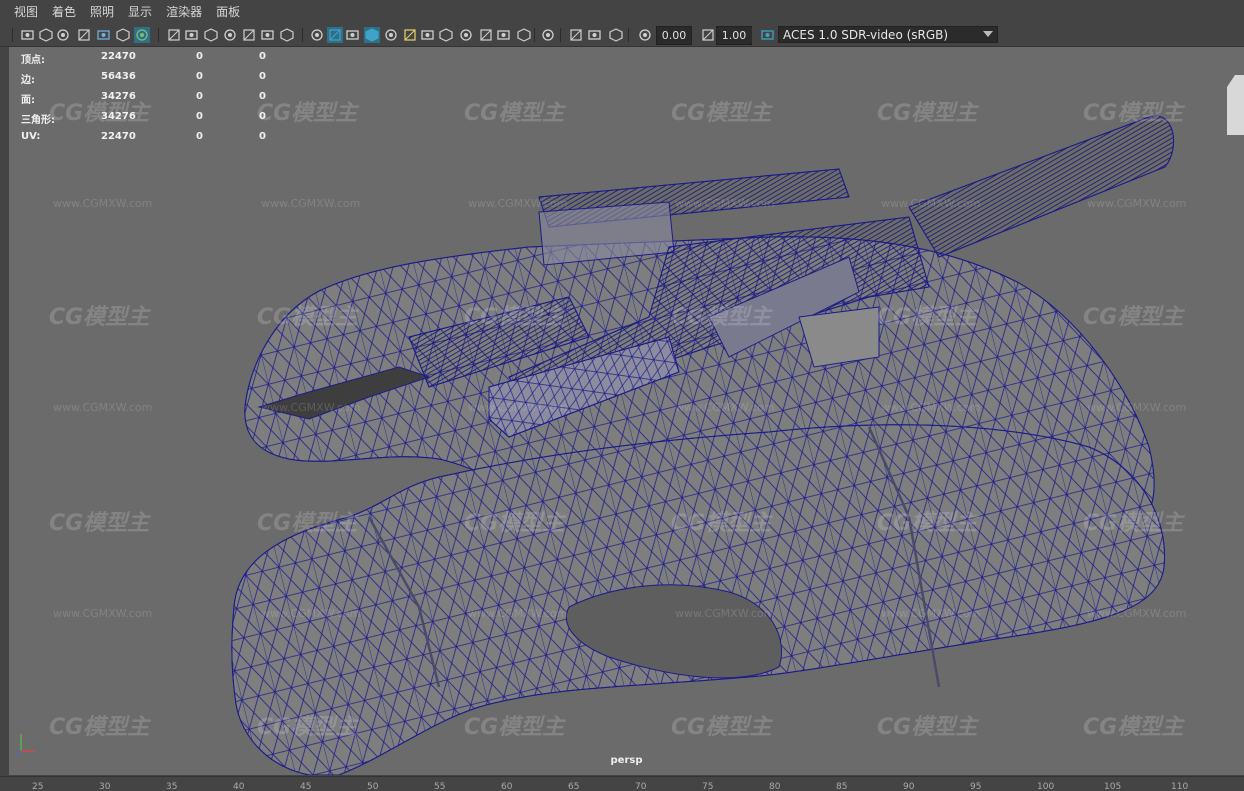  I want to click on panel-toolbar: 0.00 1.00 ACES 1.0 SDR-video (sRGB), so click(622, 35).